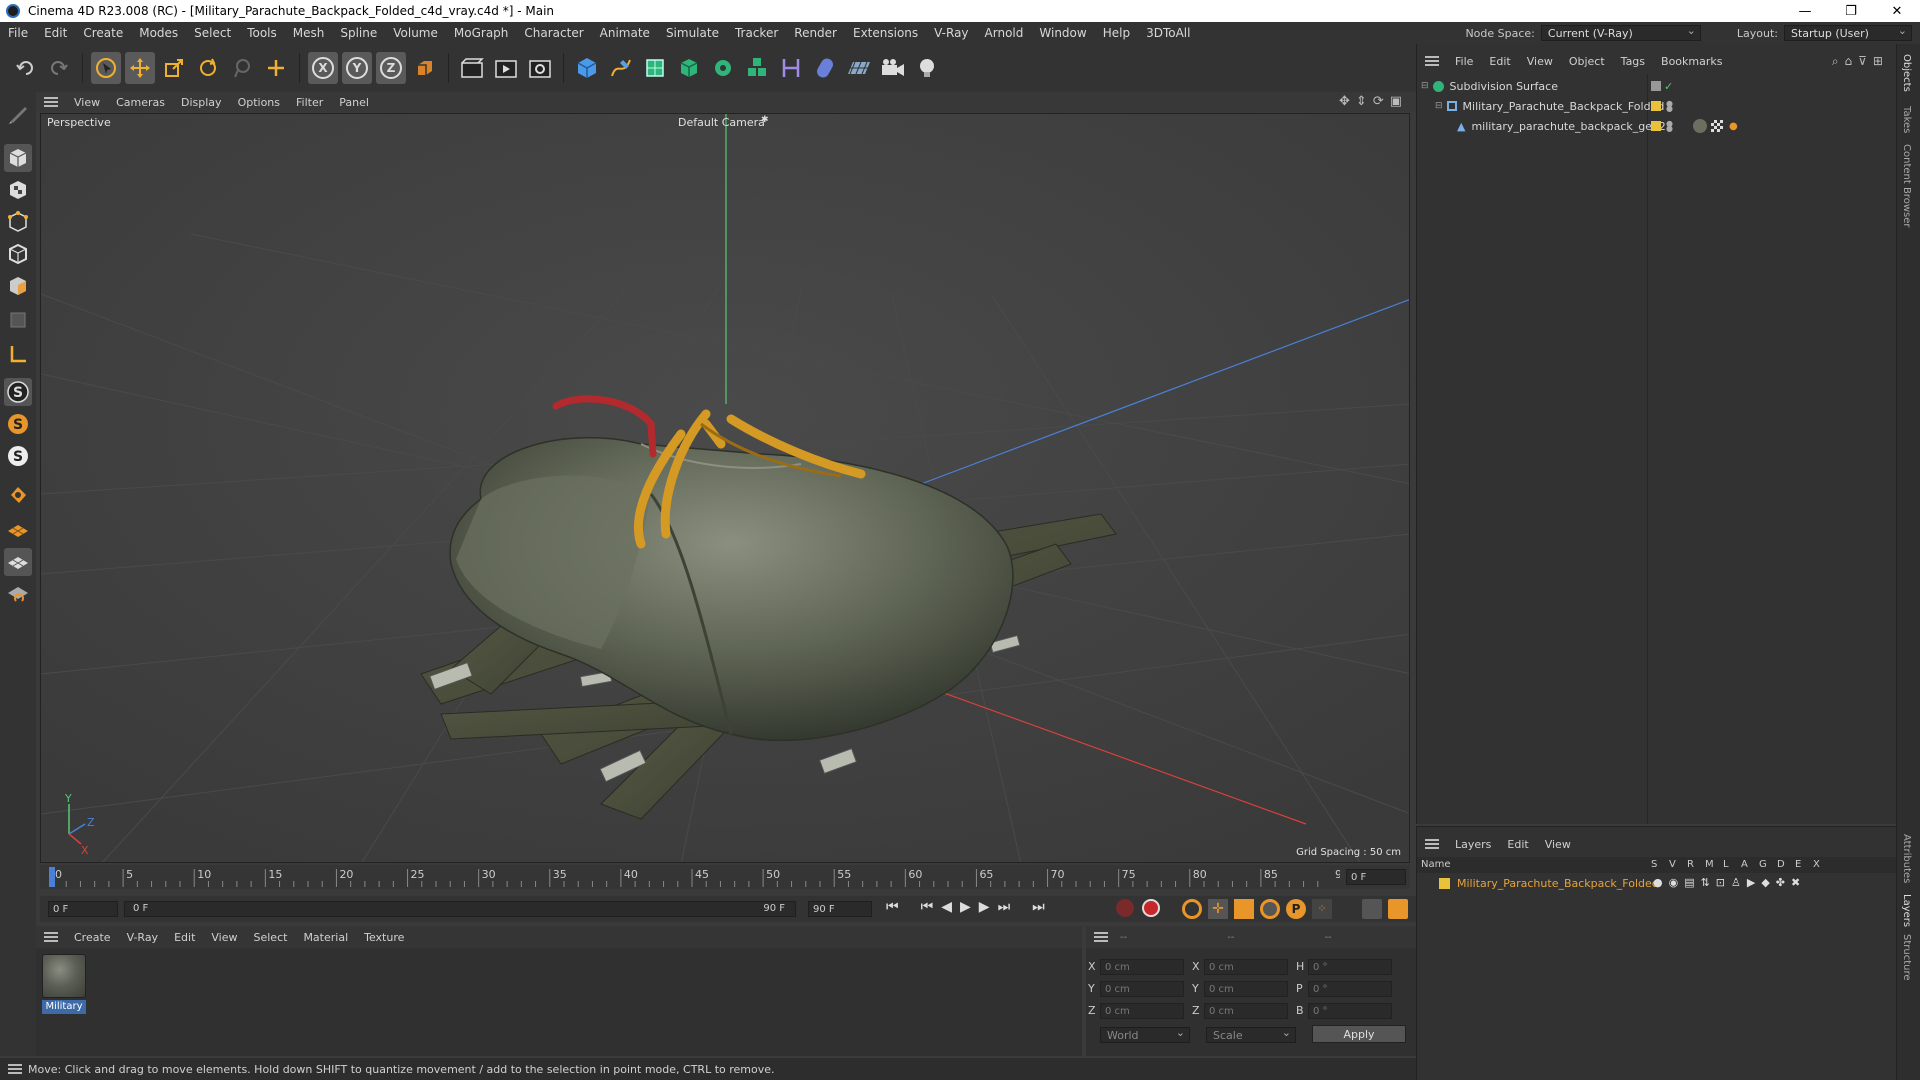  Describe the element at coordinates (1733, 126) in the screenshot. I see `phong-tag-icon: ●` at that location.